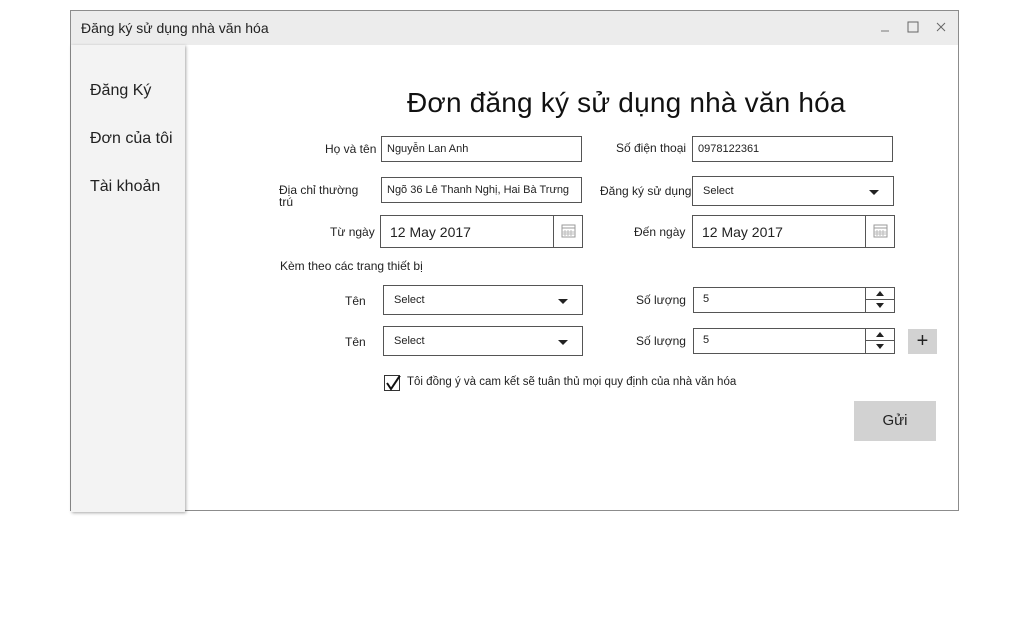 The height and width of the screenshot is (622, 1009). I want to click on sidebar-item-my-applications: Đơn của tôi, so click(131, 139).